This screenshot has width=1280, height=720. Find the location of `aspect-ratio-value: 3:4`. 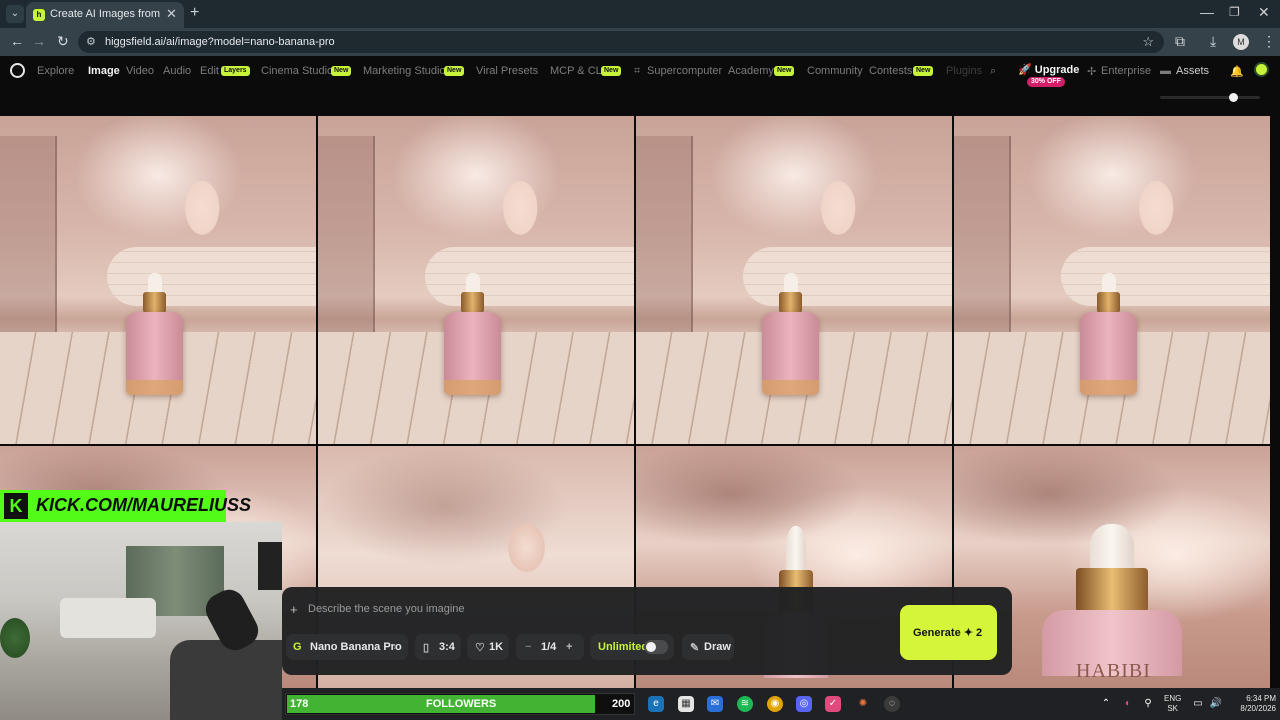

aspect-ratio-value: 3:4 is located at coordinates (447, 647).